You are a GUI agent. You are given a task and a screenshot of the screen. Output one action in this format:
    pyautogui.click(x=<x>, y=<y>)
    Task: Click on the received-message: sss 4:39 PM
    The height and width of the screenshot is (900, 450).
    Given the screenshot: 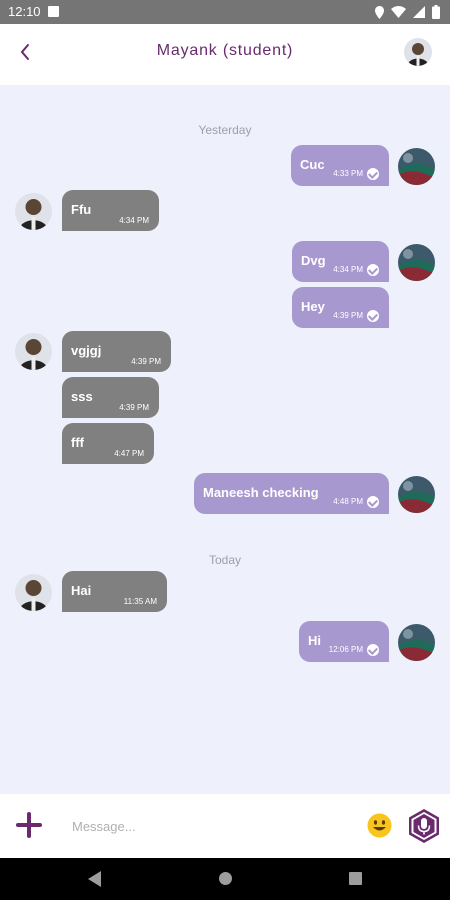 What is the action you would take?
    pyautogui.click(x=110, y=397)
    